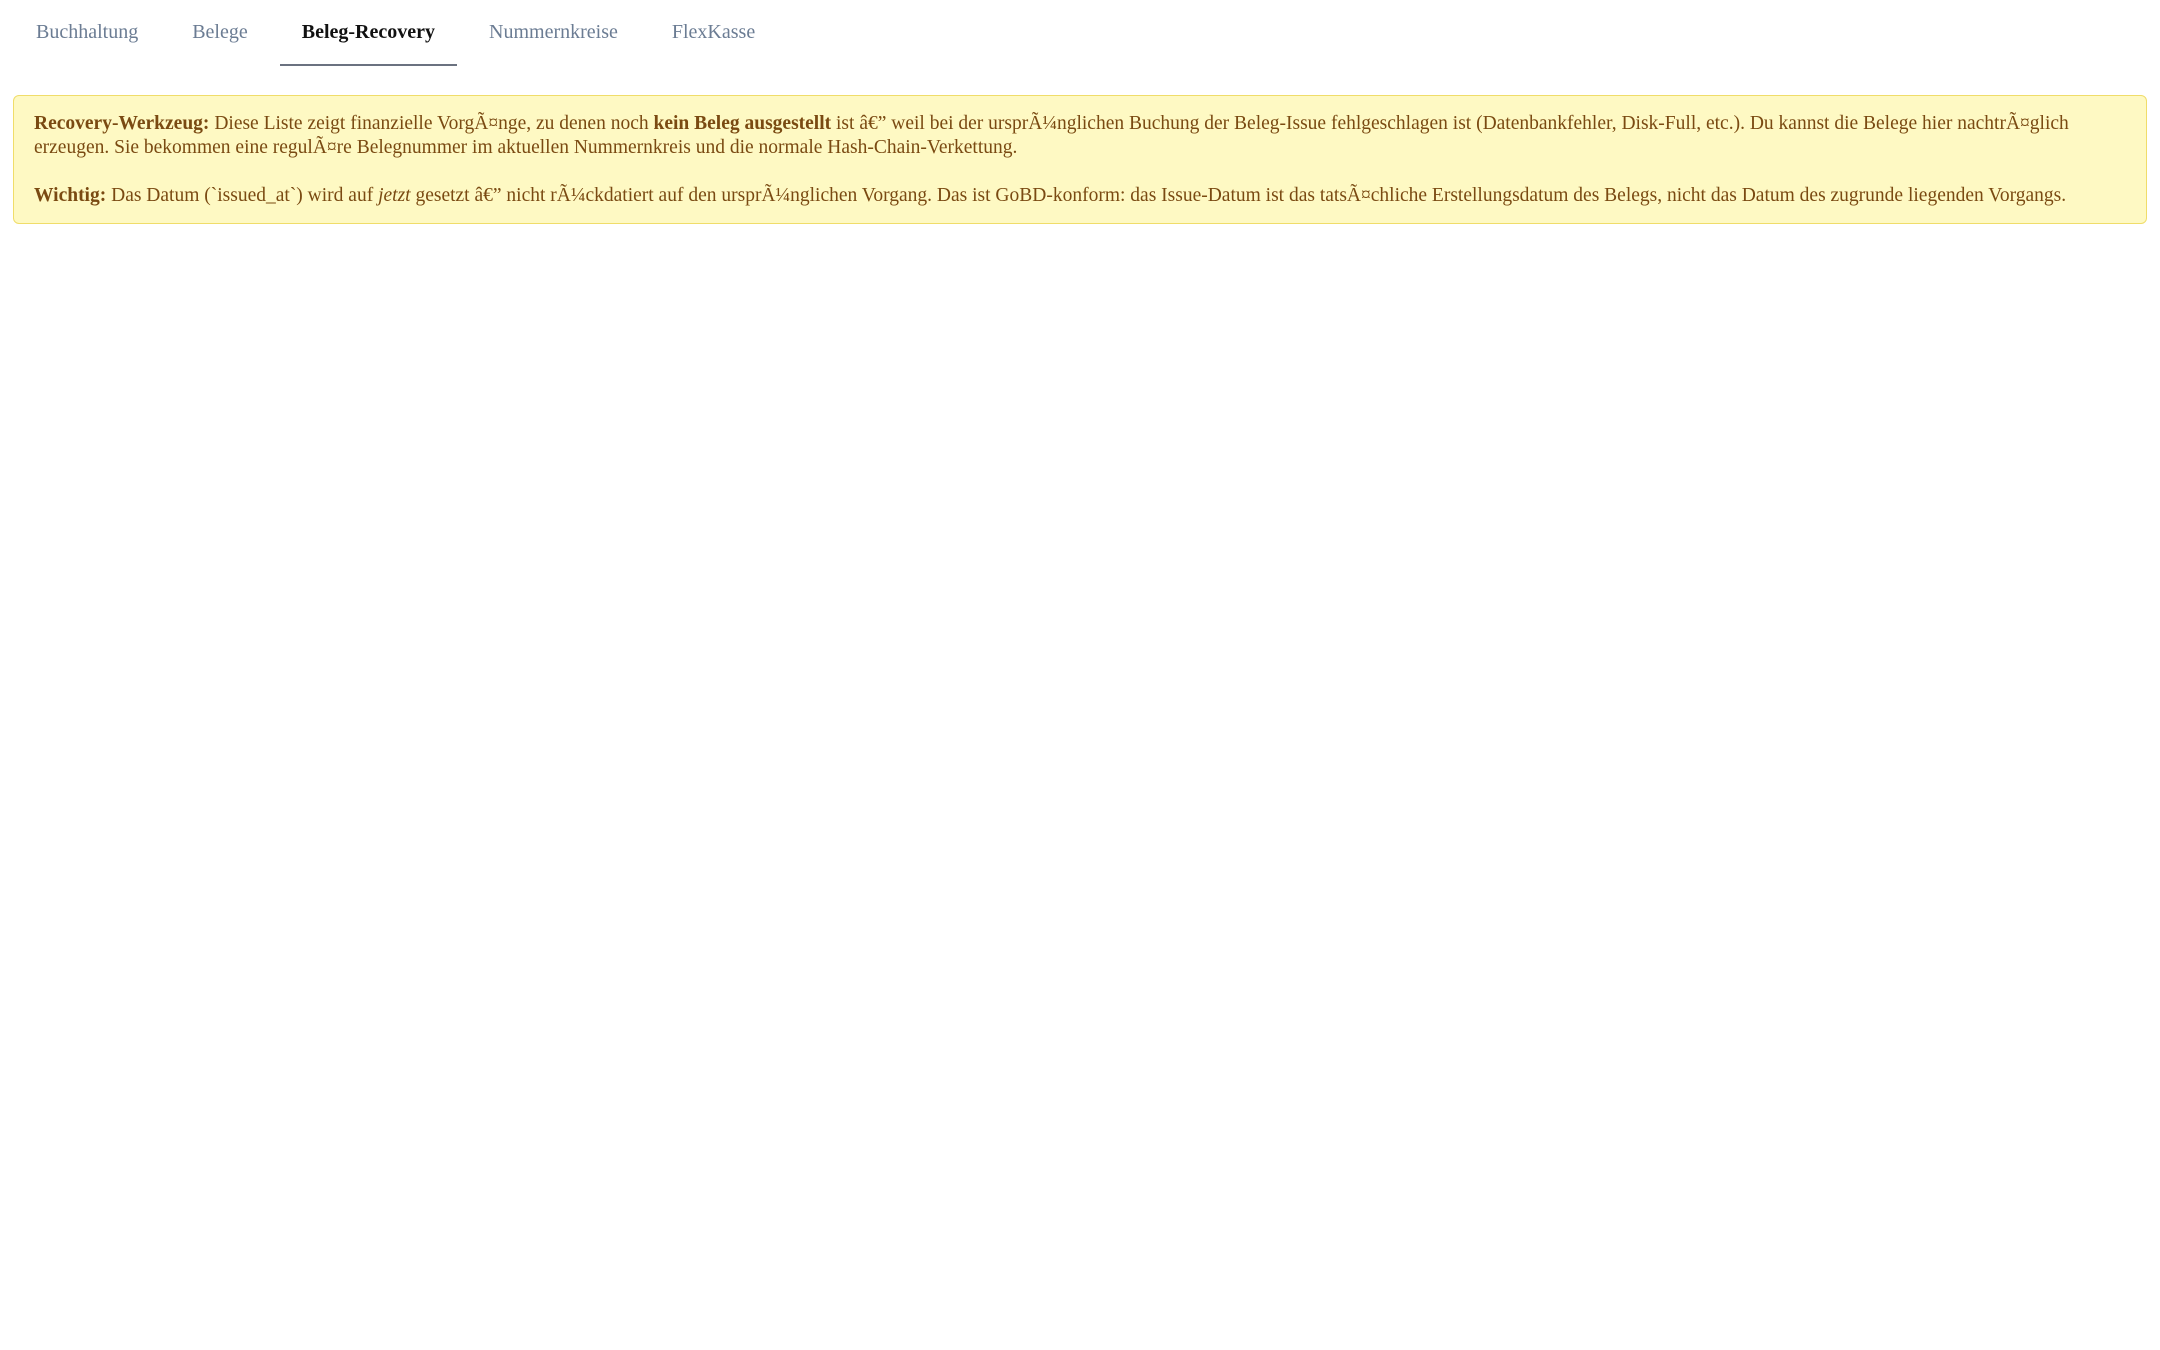 The image size is (2160, 1350). What do you see at coordinates (122, 123) in the screenshot?
I see `recovery-werkzeug-label: Recovery-Werkzeug:` at bounding box center [122, 123].